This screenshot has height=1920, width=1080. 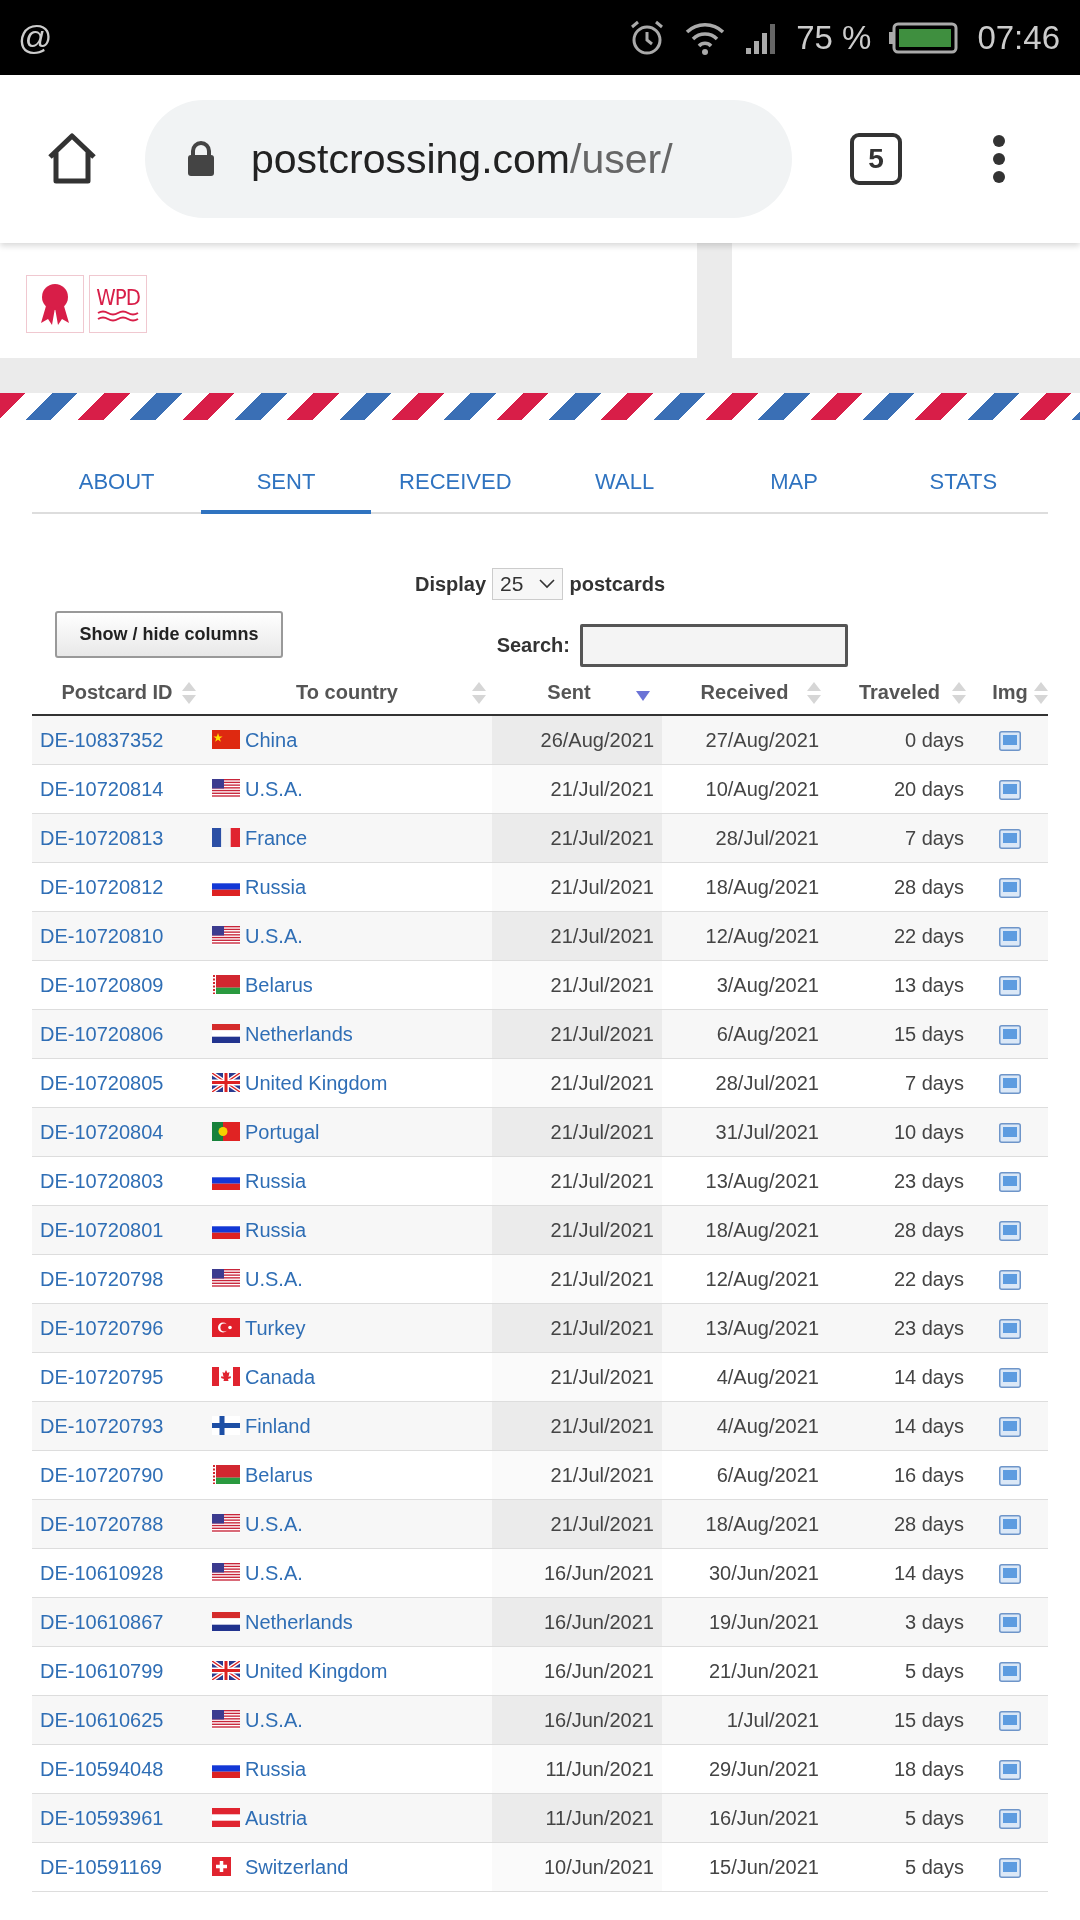 I want to click on nav-tab: ABOUT, so click(x=117, y=484).